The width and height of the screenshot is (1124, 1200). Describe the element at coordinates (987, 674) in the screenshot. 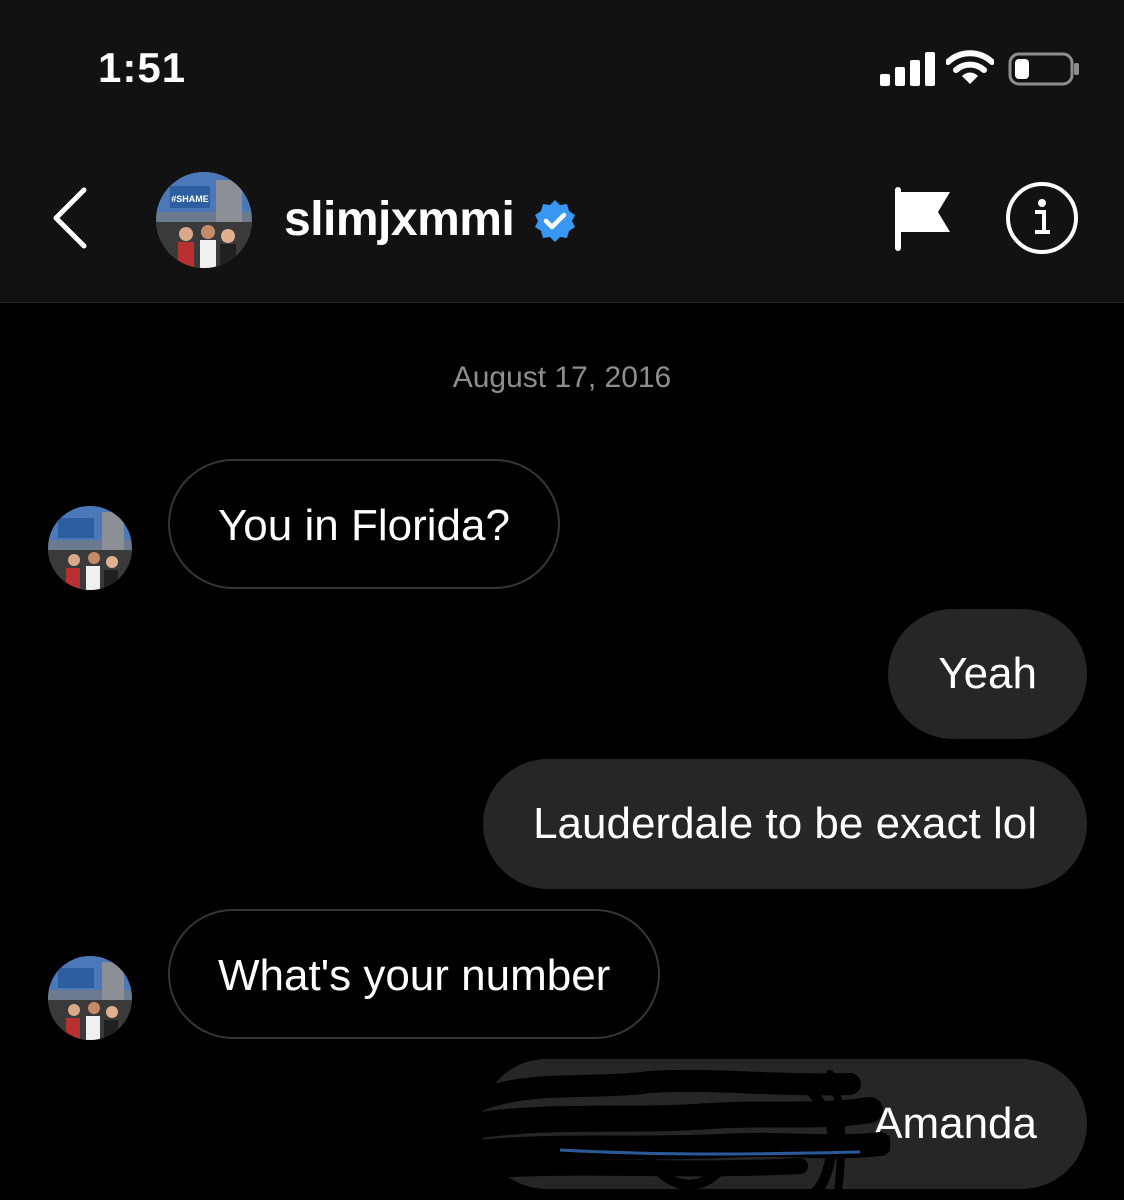

I see `message-bubble-outgoing: Yeah` at that location.